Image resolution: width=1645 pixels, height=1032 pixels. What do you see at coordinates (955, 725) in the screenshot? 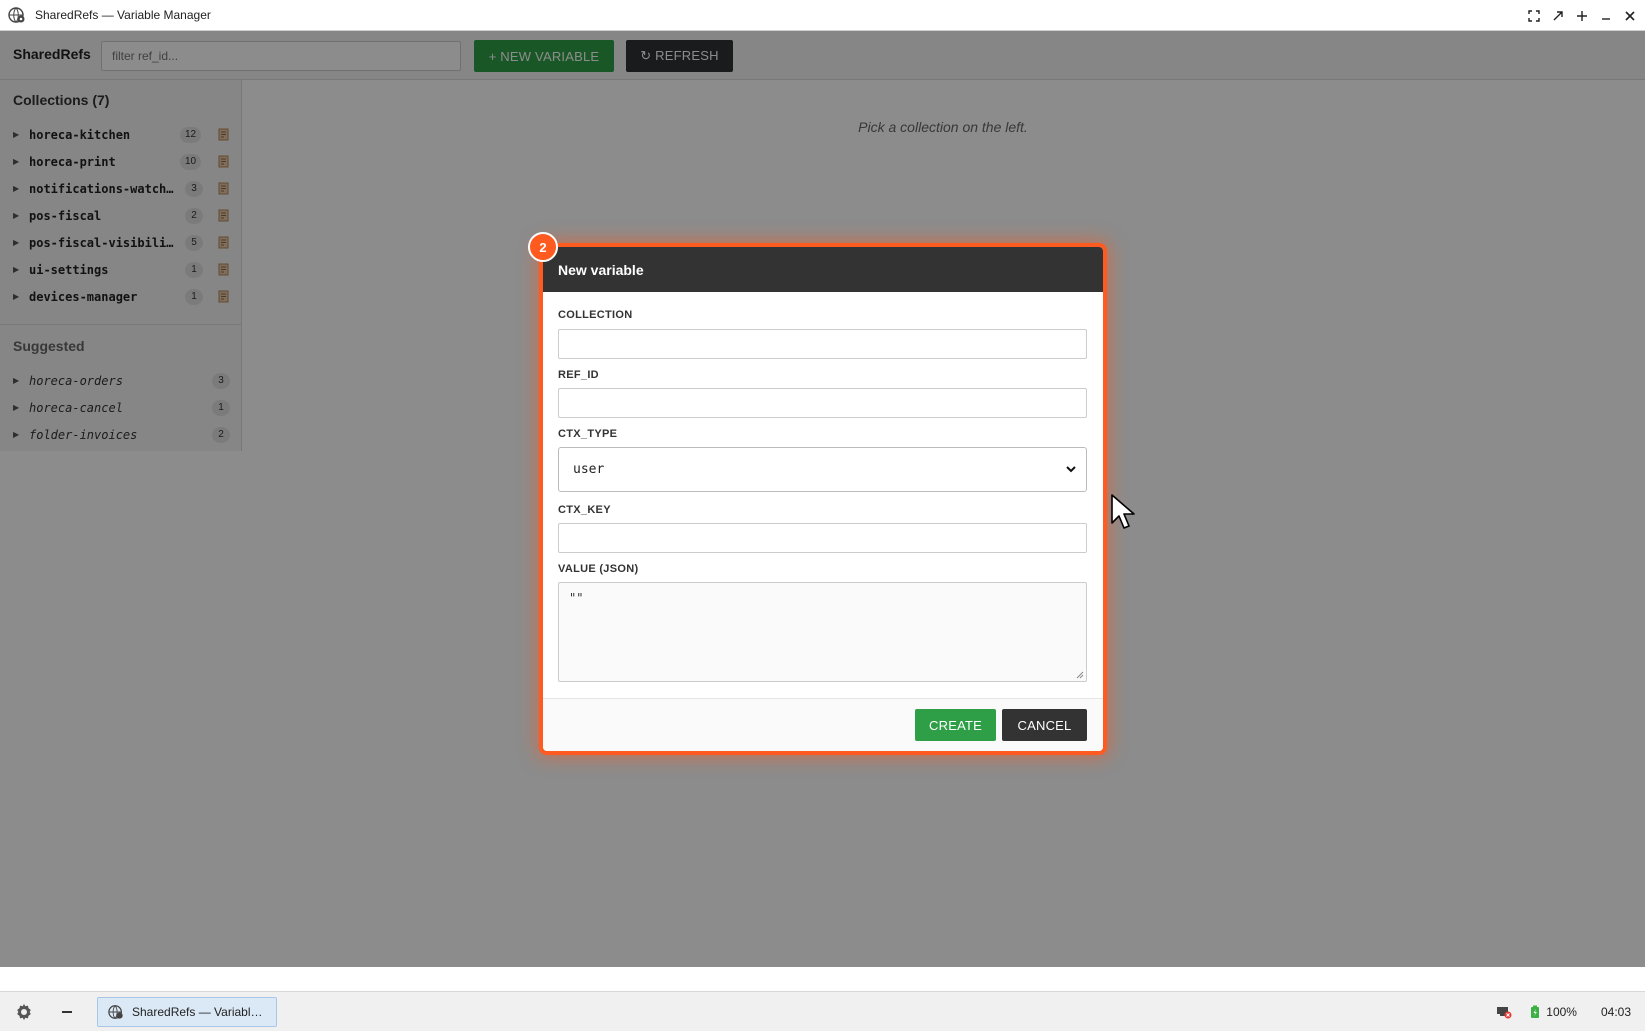
I see `create-button: CREATE` at bounding box center [955, 725].